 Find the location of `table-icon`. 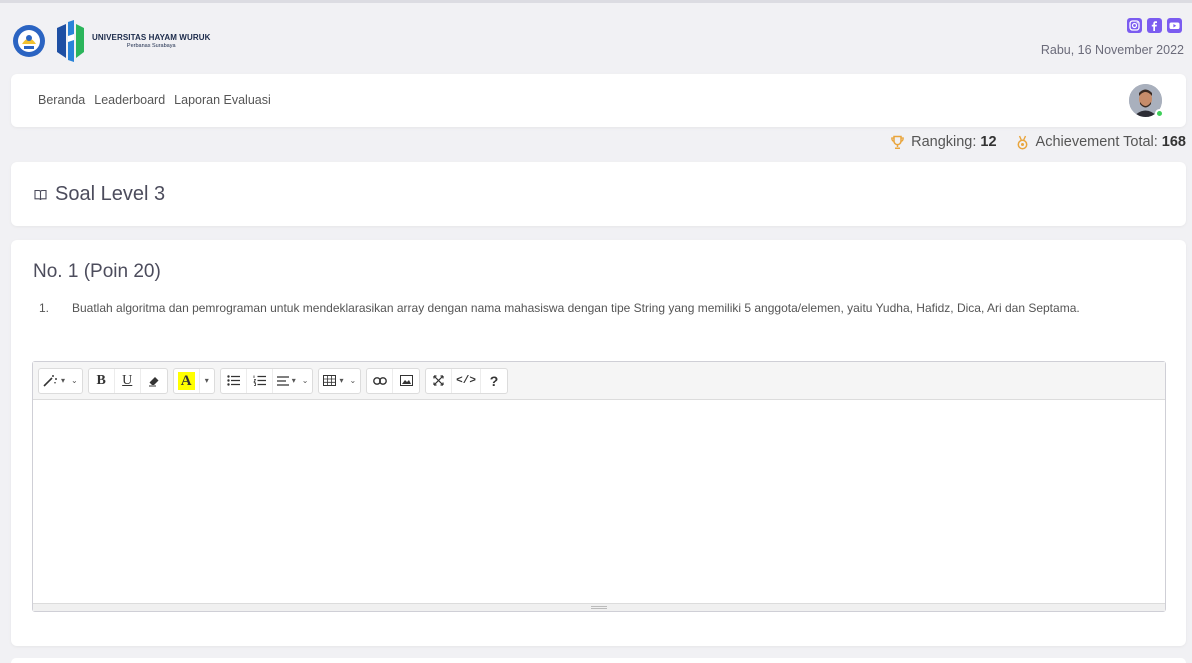

table-icon is located at coordinates (330, 380).